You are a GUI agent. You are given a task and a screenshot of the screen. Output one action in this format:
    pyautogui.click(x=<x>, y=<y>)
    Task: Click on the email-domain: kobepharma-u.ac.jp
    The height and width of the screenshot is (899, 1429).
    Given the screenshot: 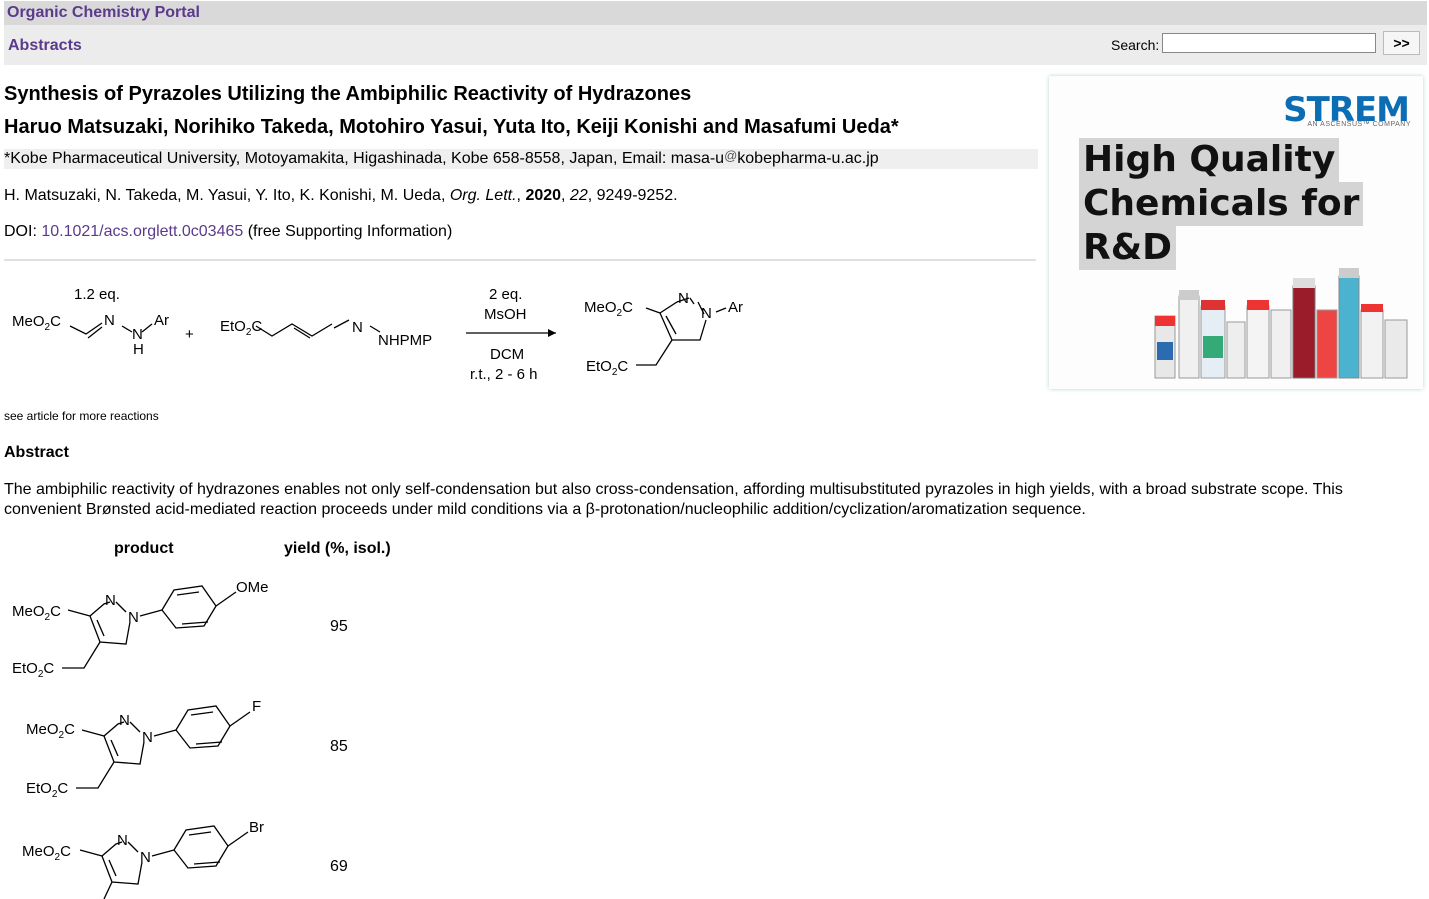 What is the action you would take?
    pyautogui.click(x=808, y=158)
    